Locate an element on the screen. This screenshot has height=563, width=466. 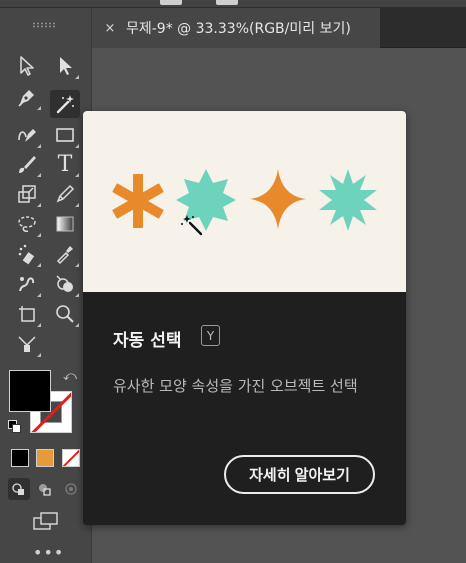
draw-behind-button is located at coordinates (45, 489).